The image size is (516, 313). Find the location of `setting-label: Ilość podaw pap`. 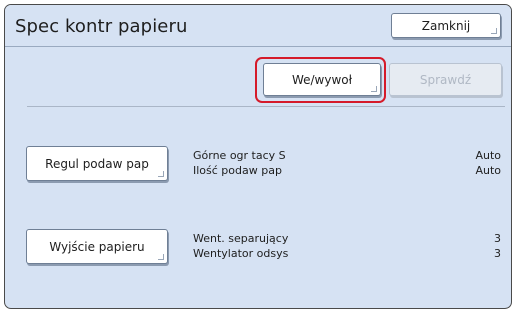

setting-label: Ilość podaw pap is located at coordinates (237, 170).